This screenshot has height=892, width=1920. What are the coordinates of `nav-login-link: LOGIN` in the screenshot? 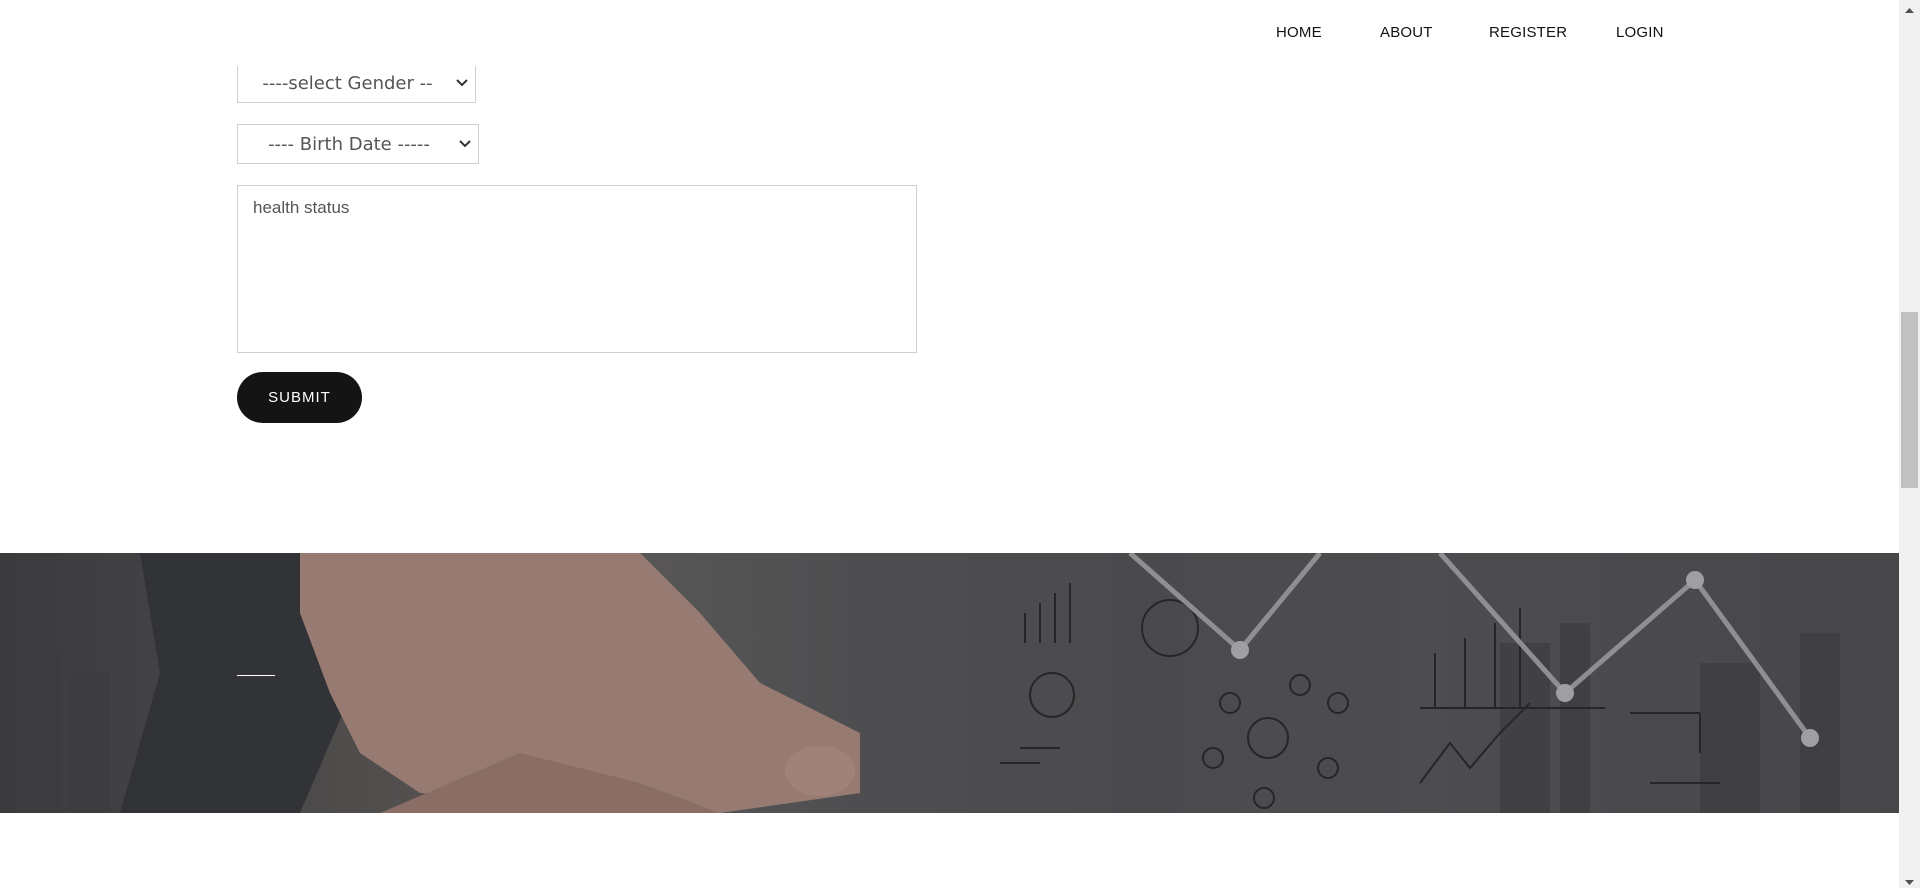 It's located at (1640, 32).